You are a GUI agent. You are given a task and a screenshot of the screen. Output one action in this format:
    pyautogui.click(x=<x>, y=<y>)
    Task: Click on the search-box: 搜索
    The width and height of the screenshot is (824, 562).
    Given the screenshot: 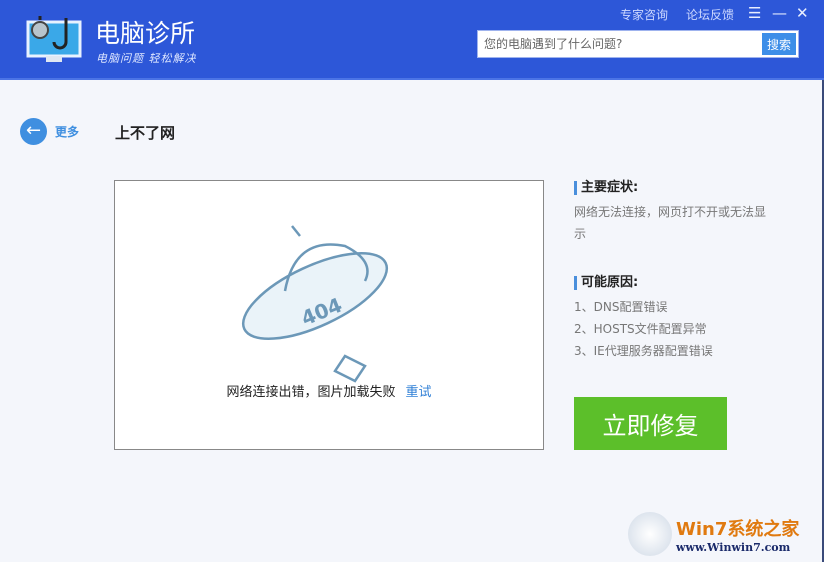 What is the action you would take?
    pyautogui.click(x=638, y=44)
    